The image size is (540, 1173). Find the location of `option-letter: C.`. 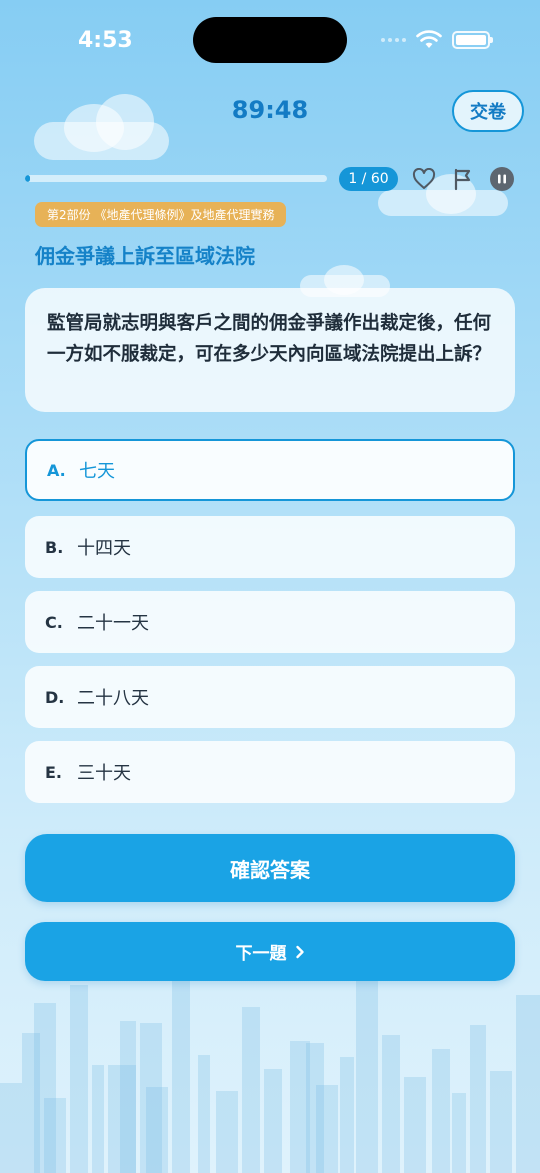

option-letter: C. is located at coordinates (54, 622).